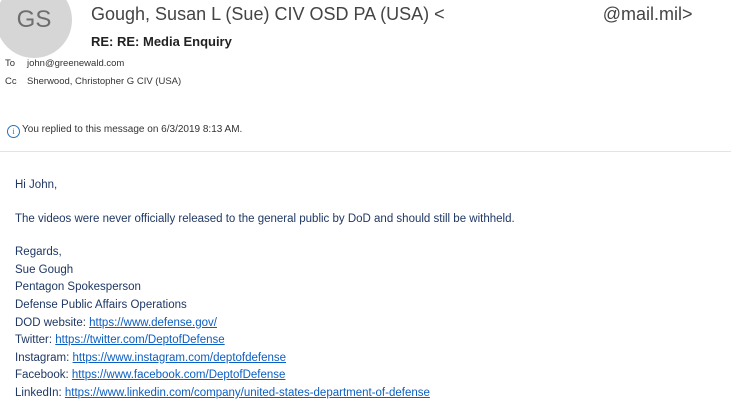  Describe the element at coordinates (42, 375) in the screenshot. I see `link-label: Facebook:` at that location.